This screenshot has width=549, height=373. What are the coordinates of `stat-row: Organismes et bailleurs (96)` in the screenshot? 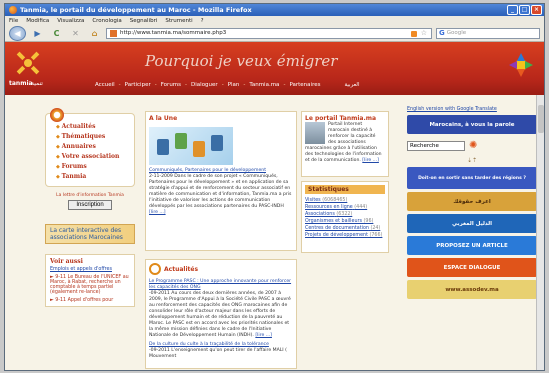 It's located at (345, 221).